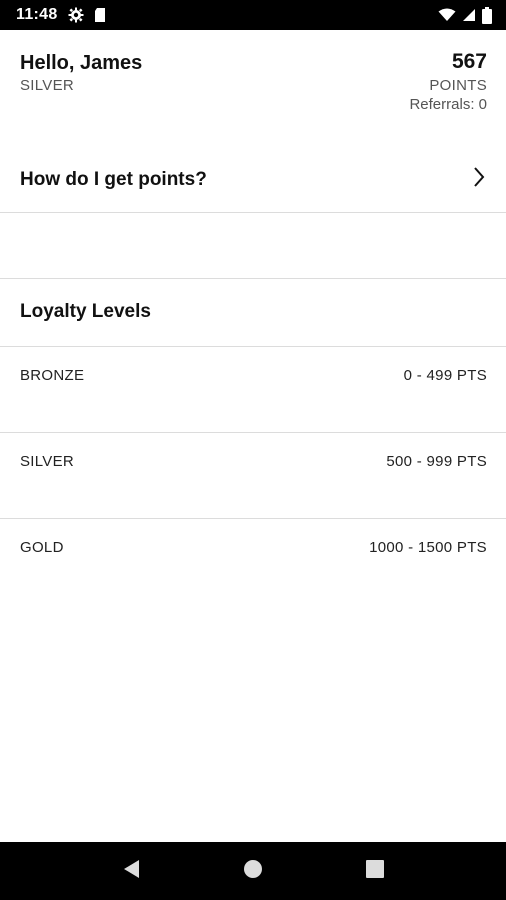  What do you see at coordinates (436, 461) in the screenshot?
I see `level-range: 500 - 999 PTS` at bounding box center [436, 461].